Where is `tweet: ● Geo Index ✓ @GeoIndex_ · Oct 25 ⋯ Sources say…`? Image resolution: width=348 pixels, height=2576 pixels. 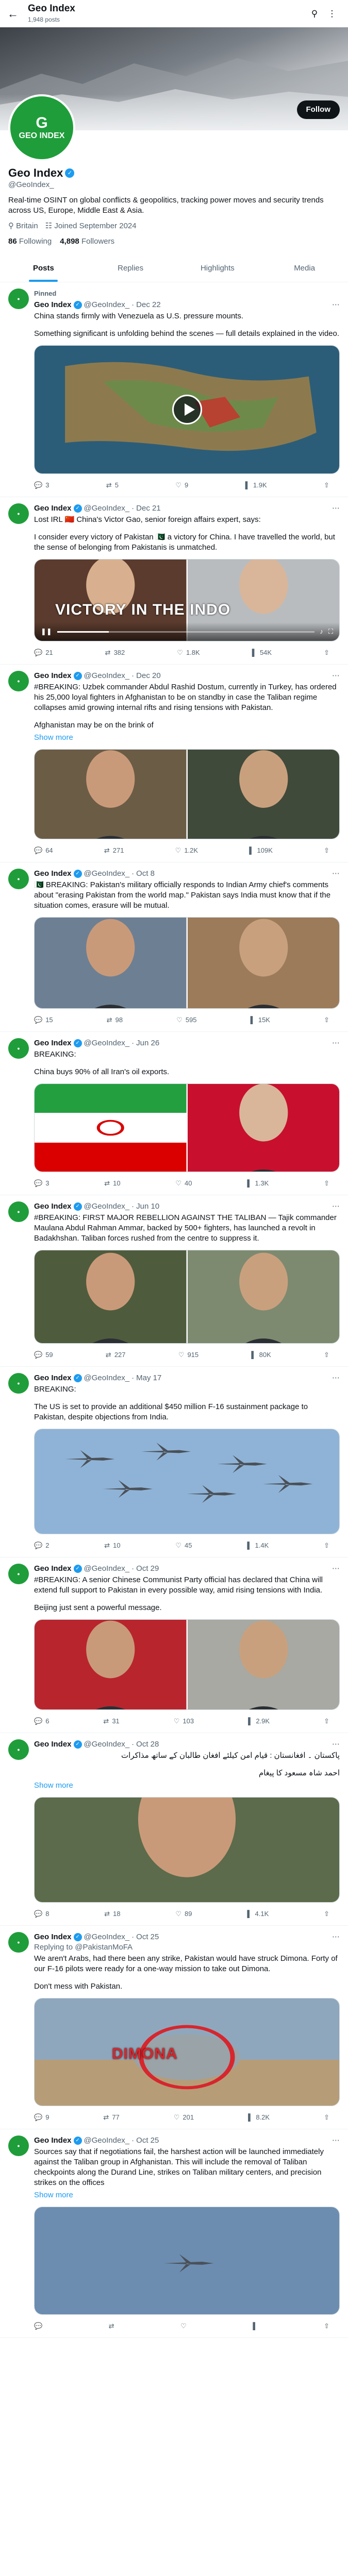
tweet: ● Geo Index ✓ @GeoIndex_ · Oct 25 ⋯ Sources say… is located at coordinates (174, 2233).